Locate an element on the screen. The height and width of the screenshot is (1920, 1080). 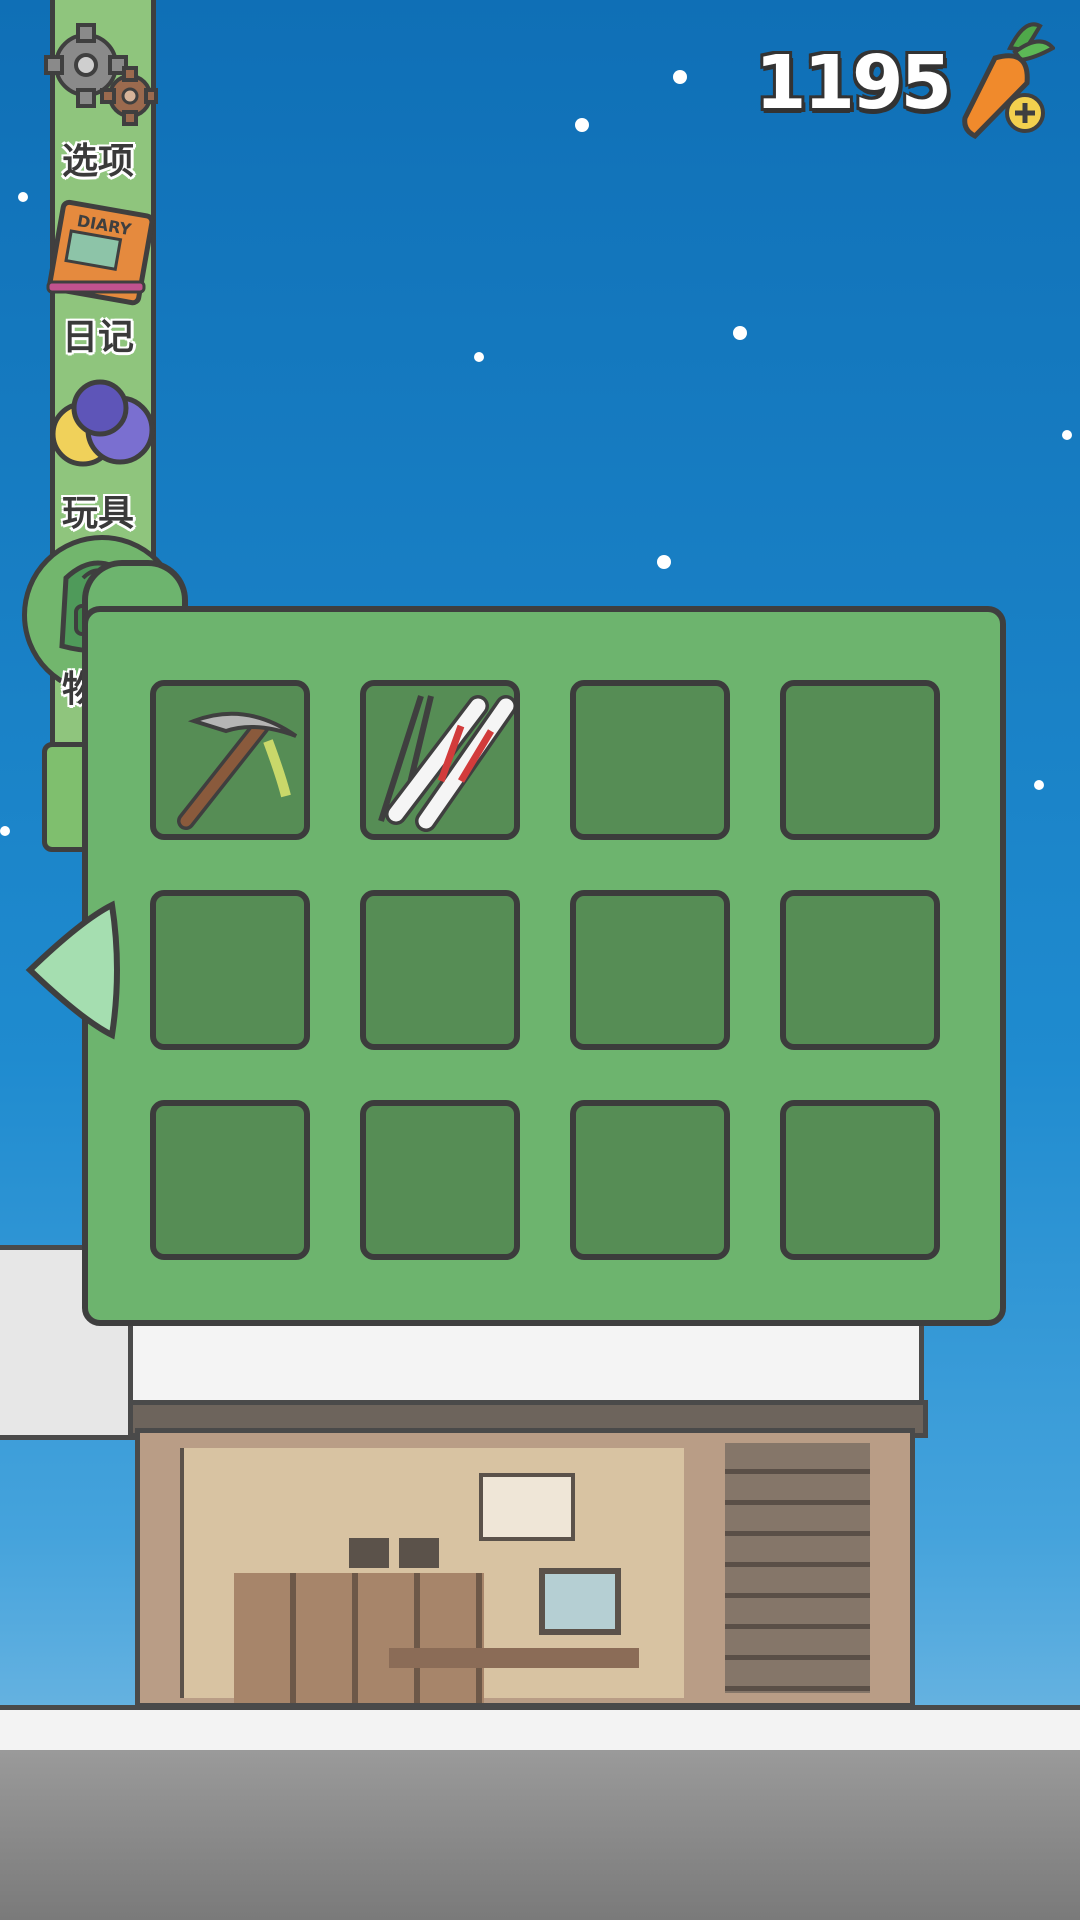
sidebar-item-diary: DIARY 日记 is located at coordinates (98, 277).